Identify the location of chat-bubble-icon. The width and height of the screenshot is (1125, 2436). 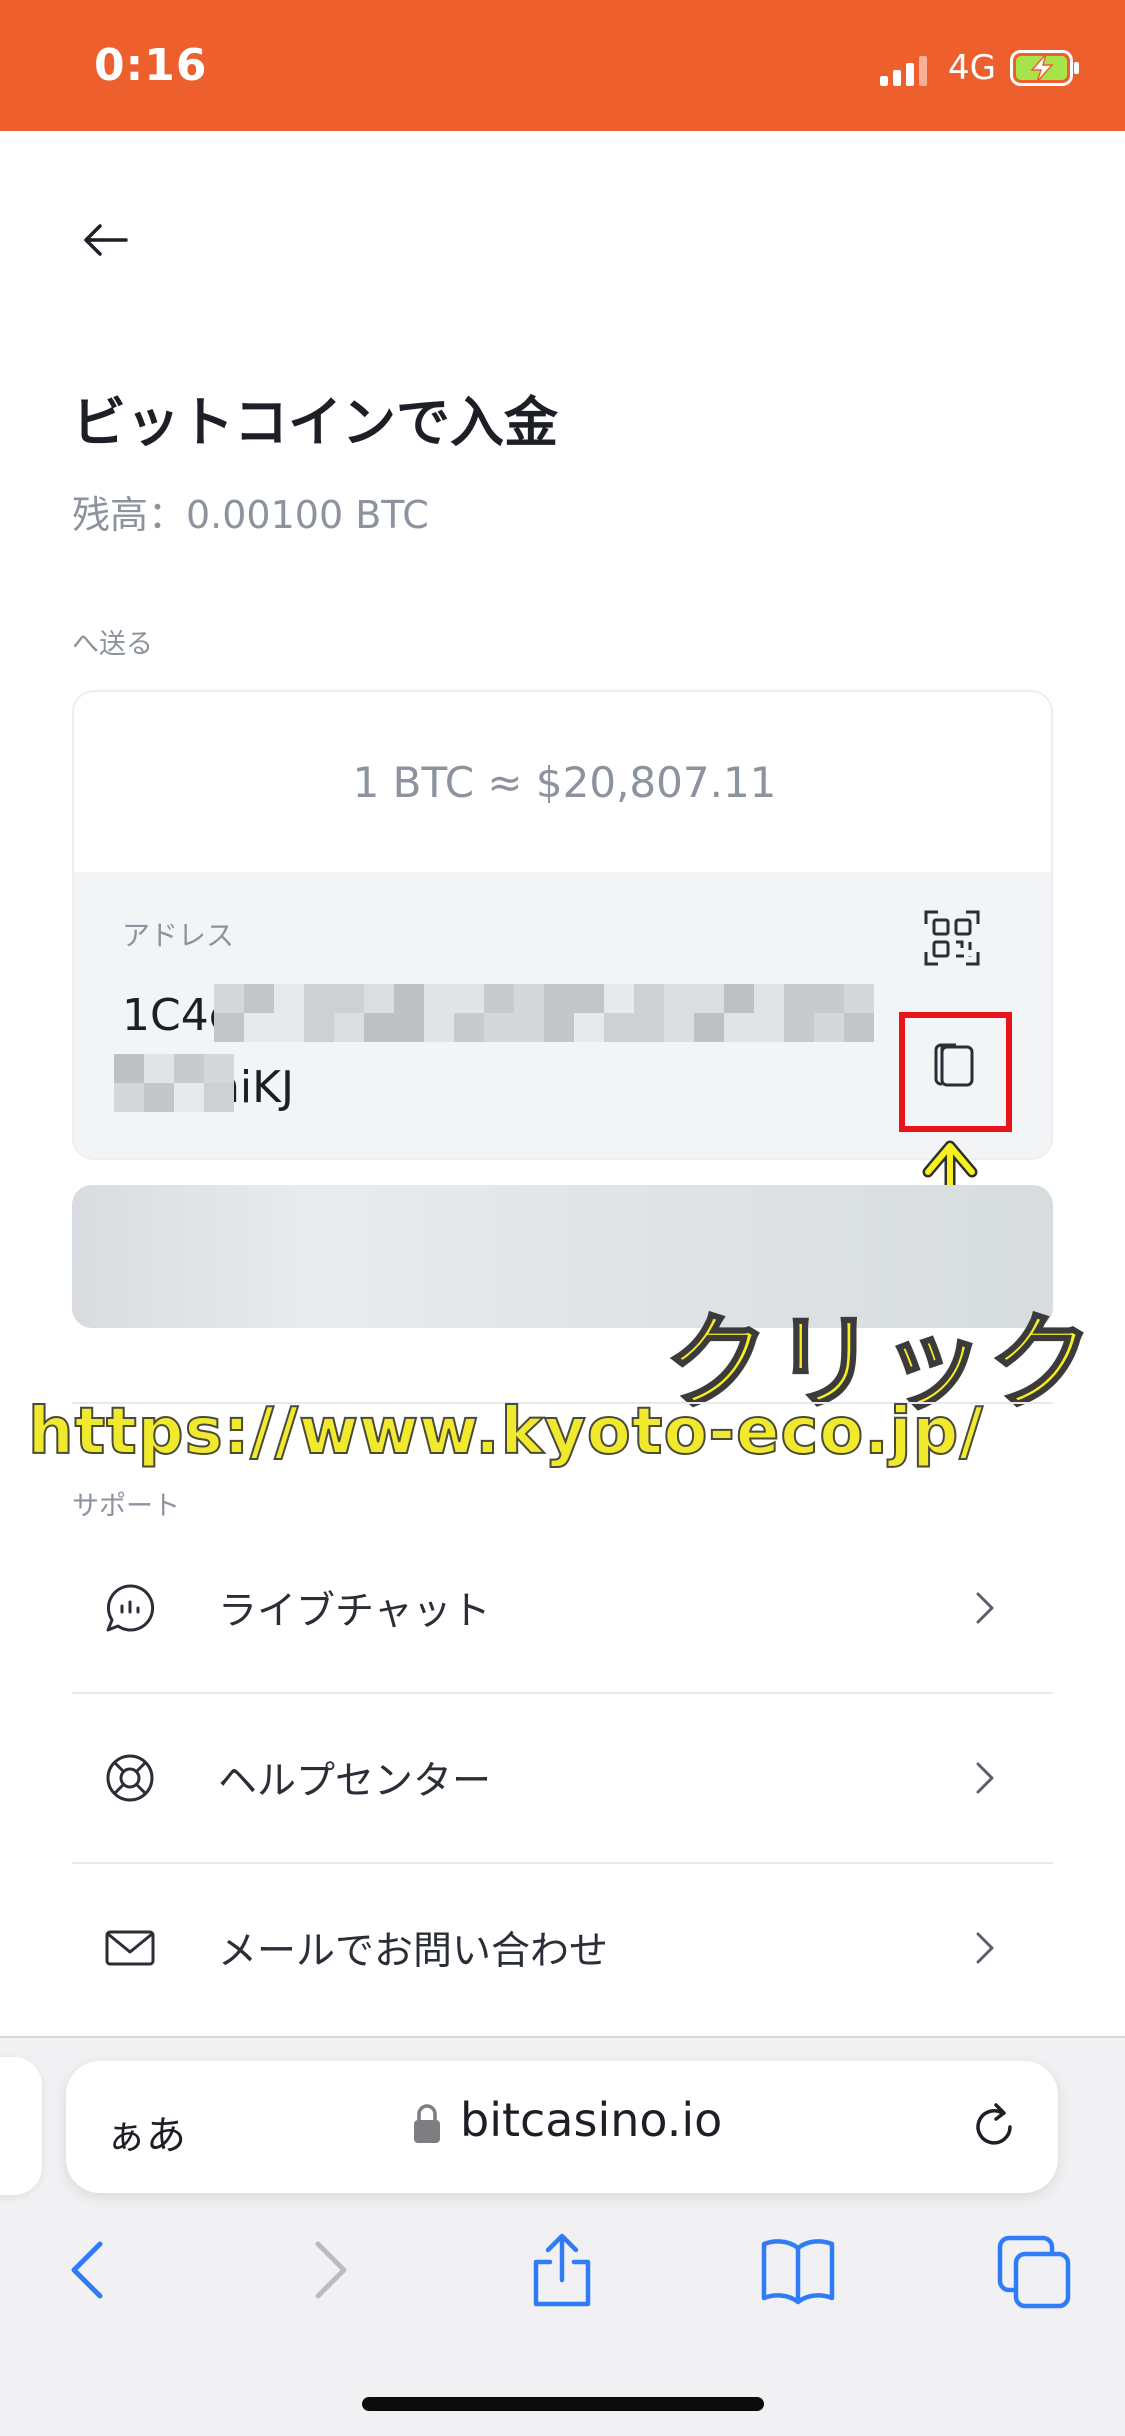
(130, 1608).